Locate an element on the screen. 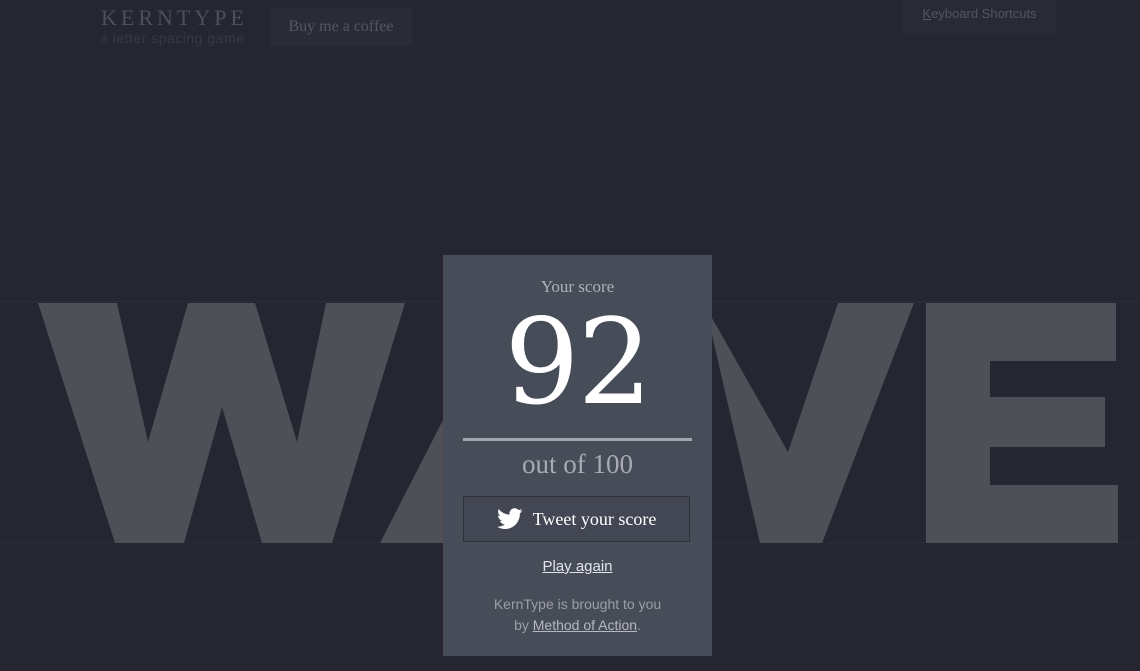  letter-a: A is located at coordinates (411, 481).